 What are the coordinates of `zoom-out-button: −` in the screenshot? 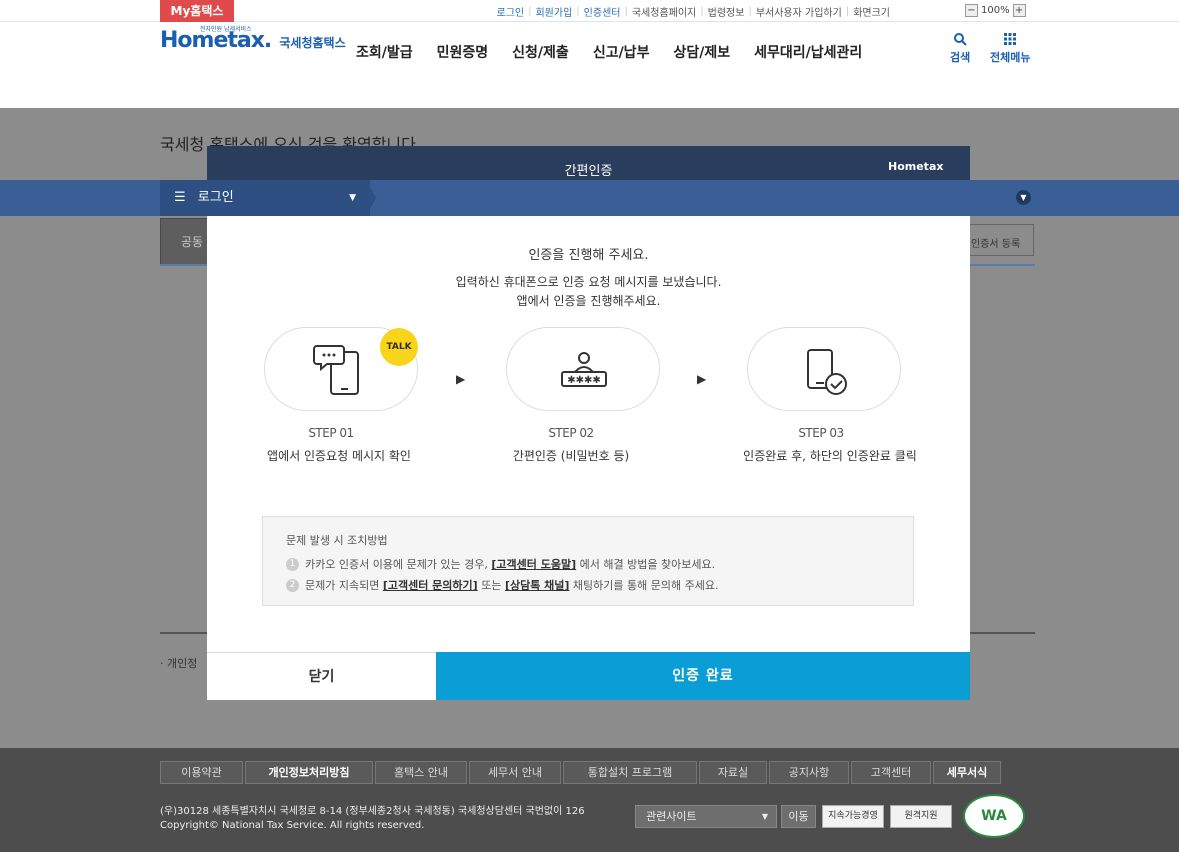 It's located at (971, 10).